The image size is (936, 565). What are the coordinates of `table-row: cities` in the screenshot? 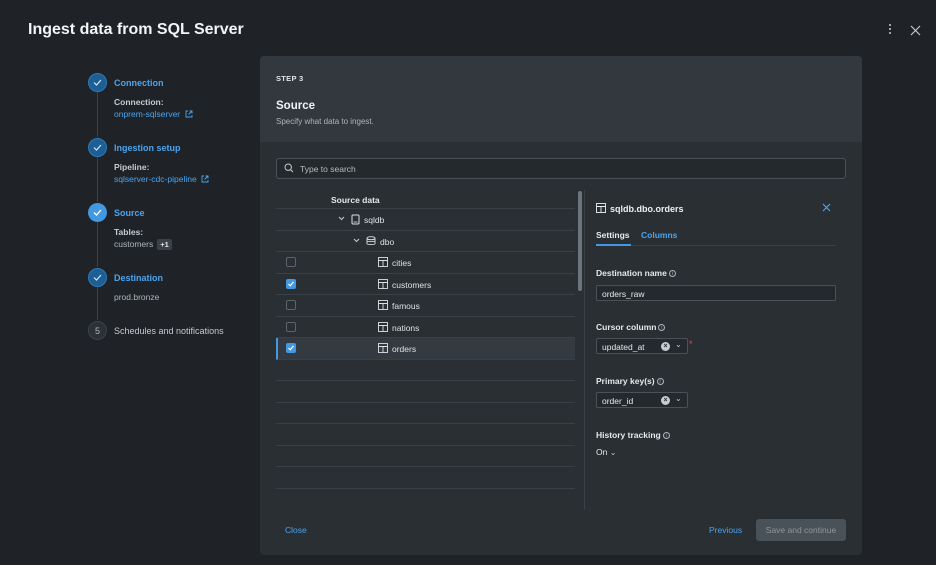 It's located at (425, 263).